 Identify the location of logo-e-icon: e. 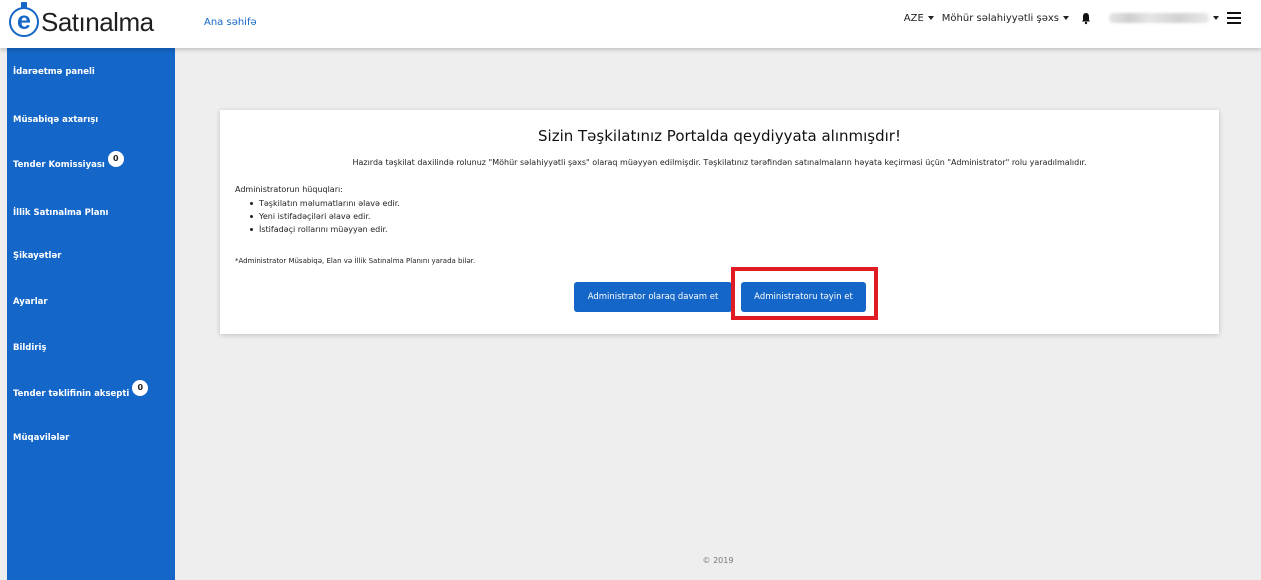
(24, 19).